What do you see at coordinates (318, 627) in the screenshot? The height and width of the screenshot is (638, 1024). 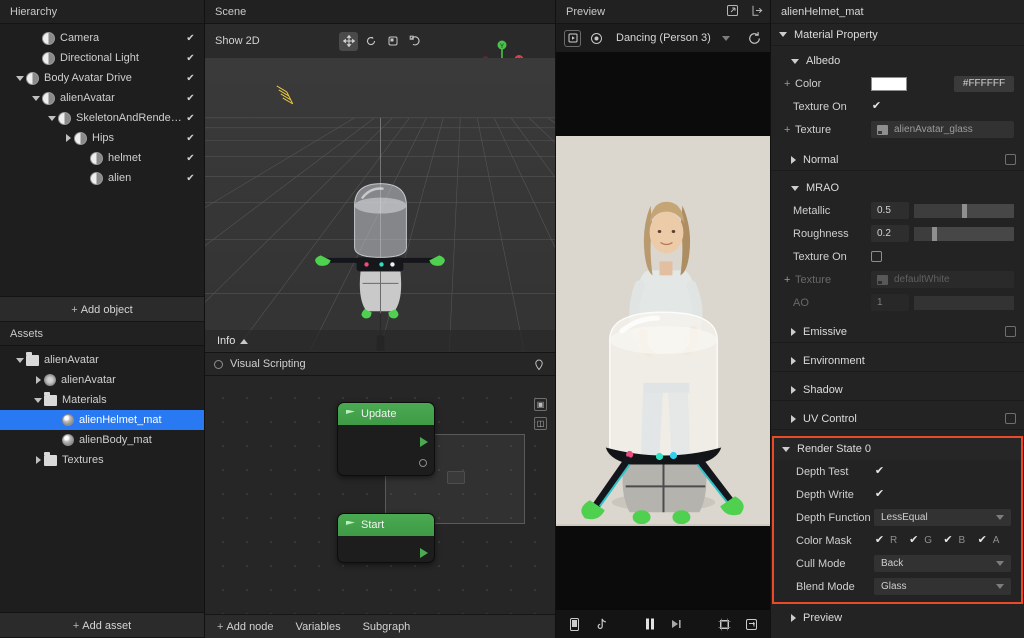 I see `variables-button: Variables` at bounding box center [318, 627].